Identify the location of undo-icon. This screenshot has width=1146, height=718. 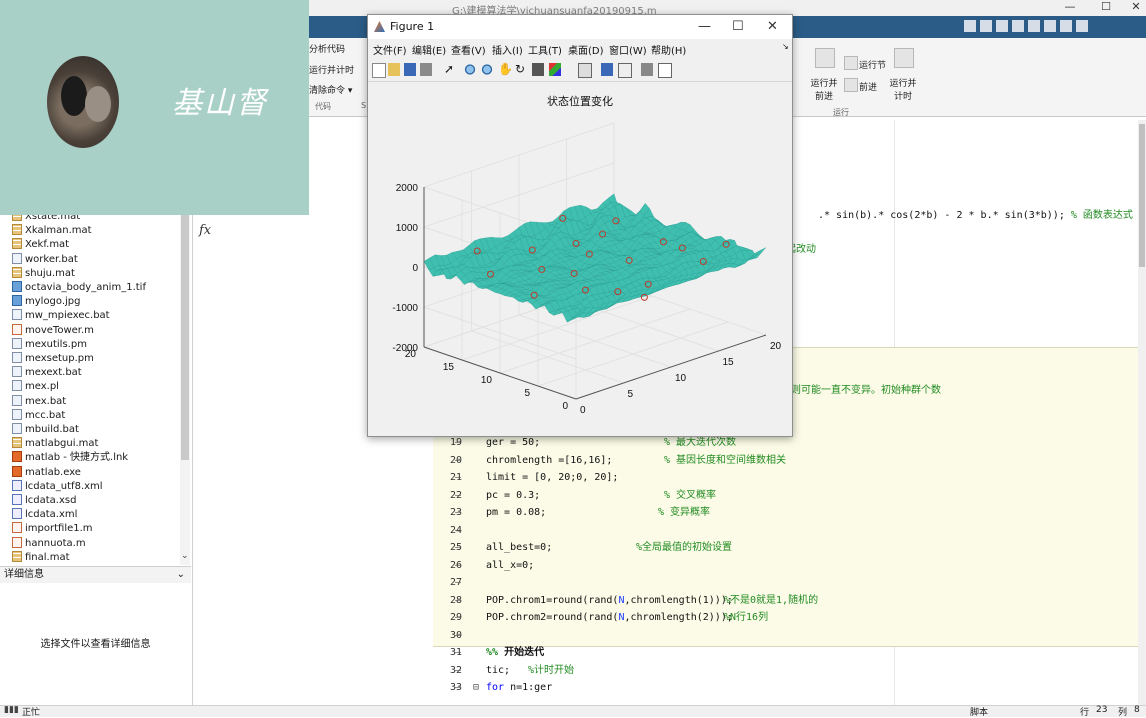
(1034, 26).